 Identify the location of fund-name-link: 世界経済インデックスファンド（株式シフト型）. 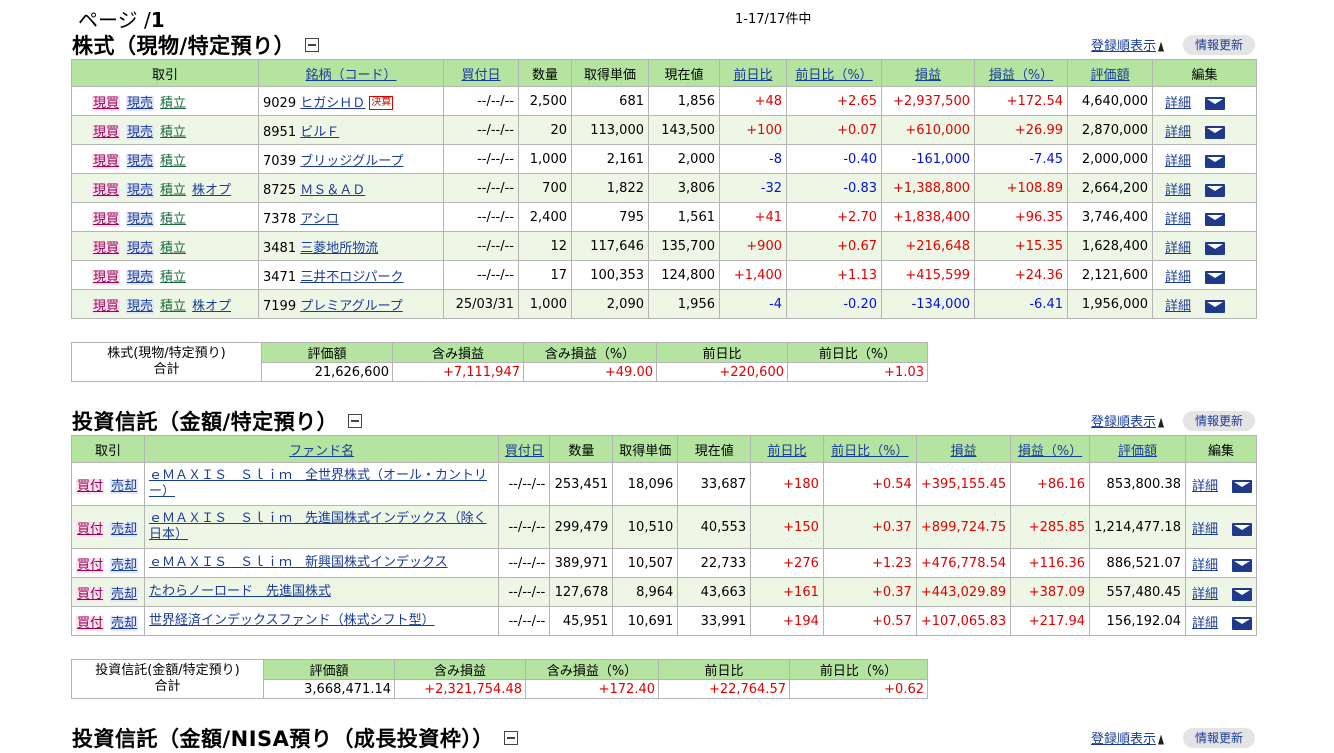
(292, 620).